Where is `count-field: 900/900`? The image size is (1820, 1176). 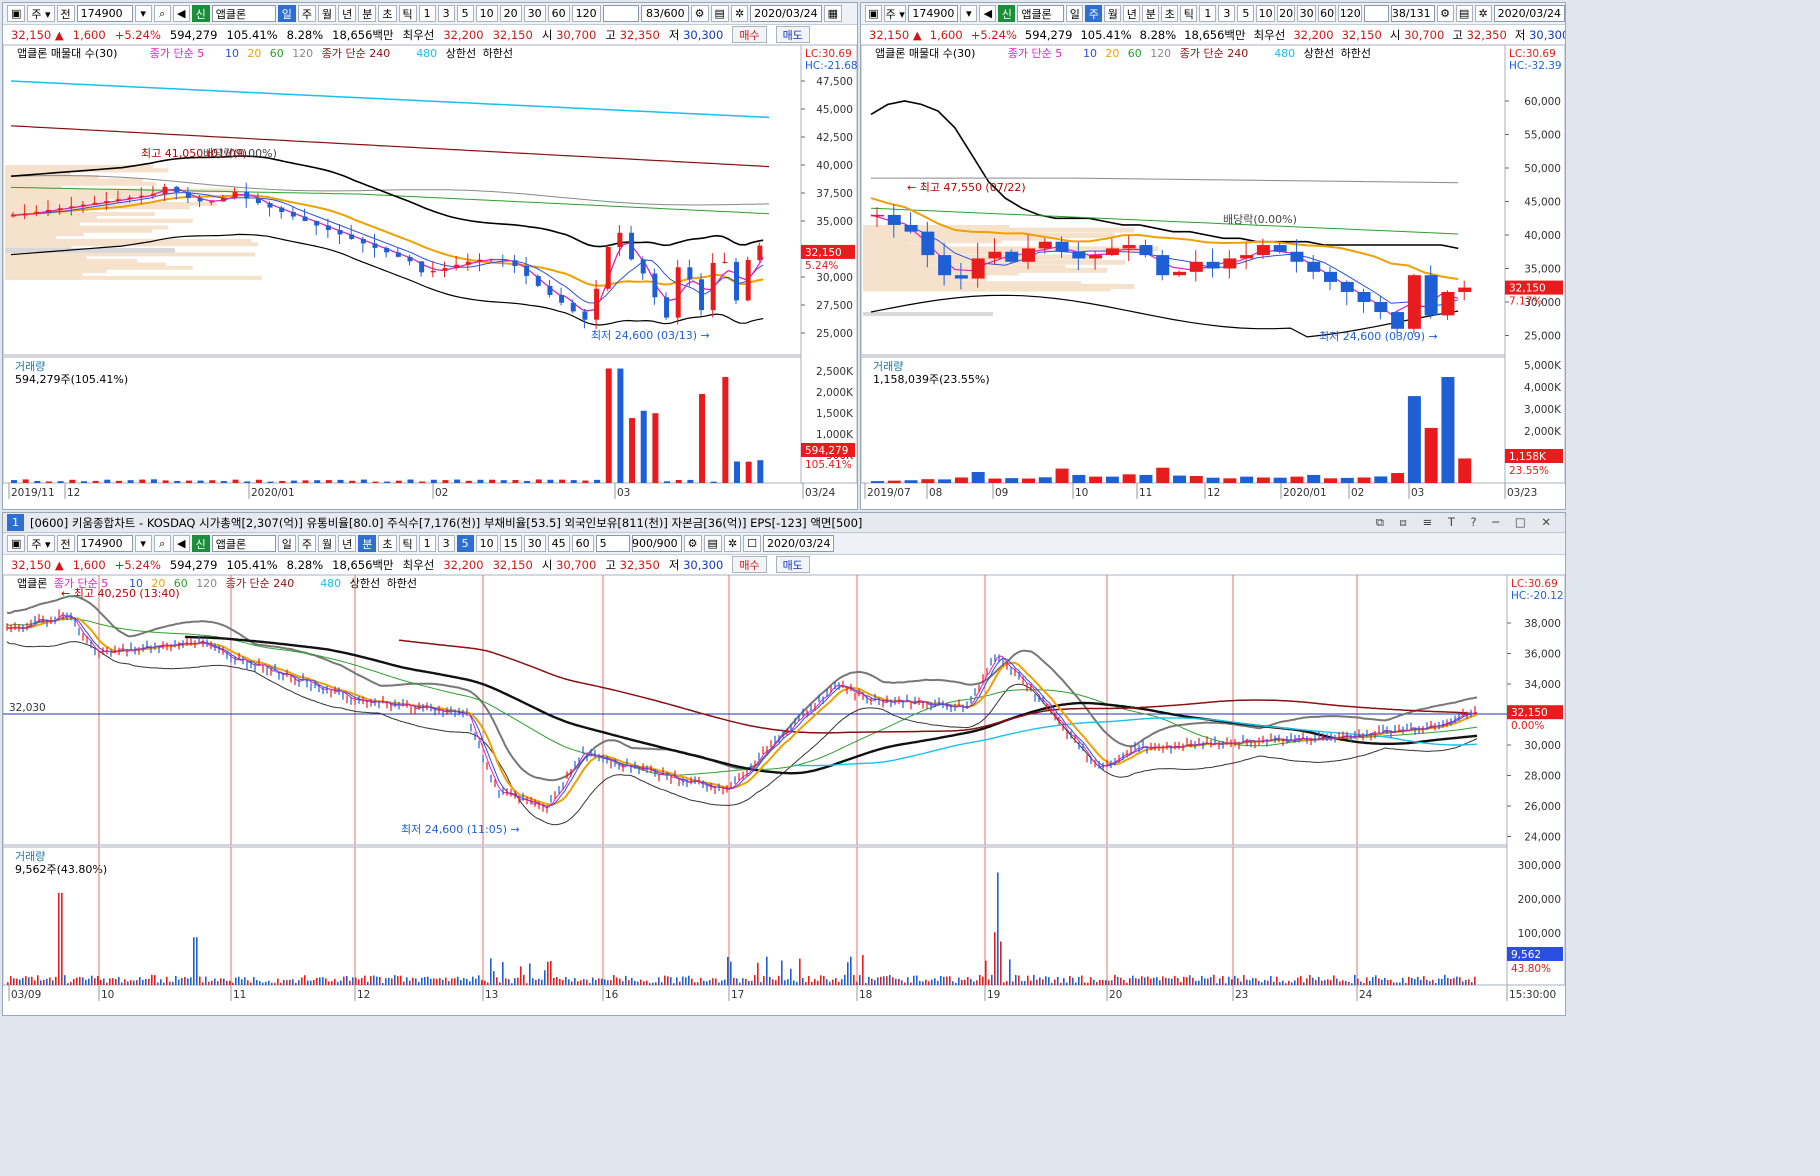
count-field: 900/900 is located at coordinates (656, 543).